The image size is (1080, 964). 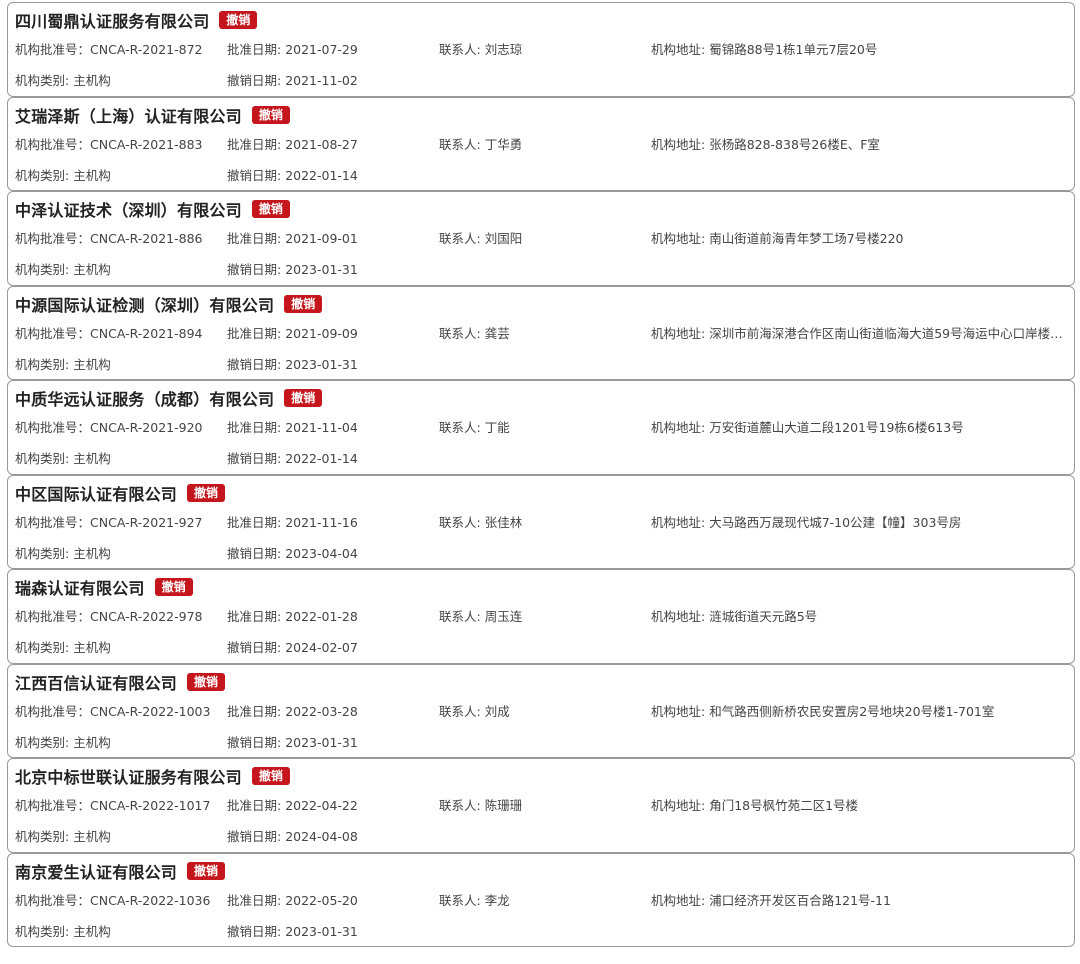 I want to click on revoke-date-field: 撤销日期: 2024-04-08, so click(x=327, y=835).